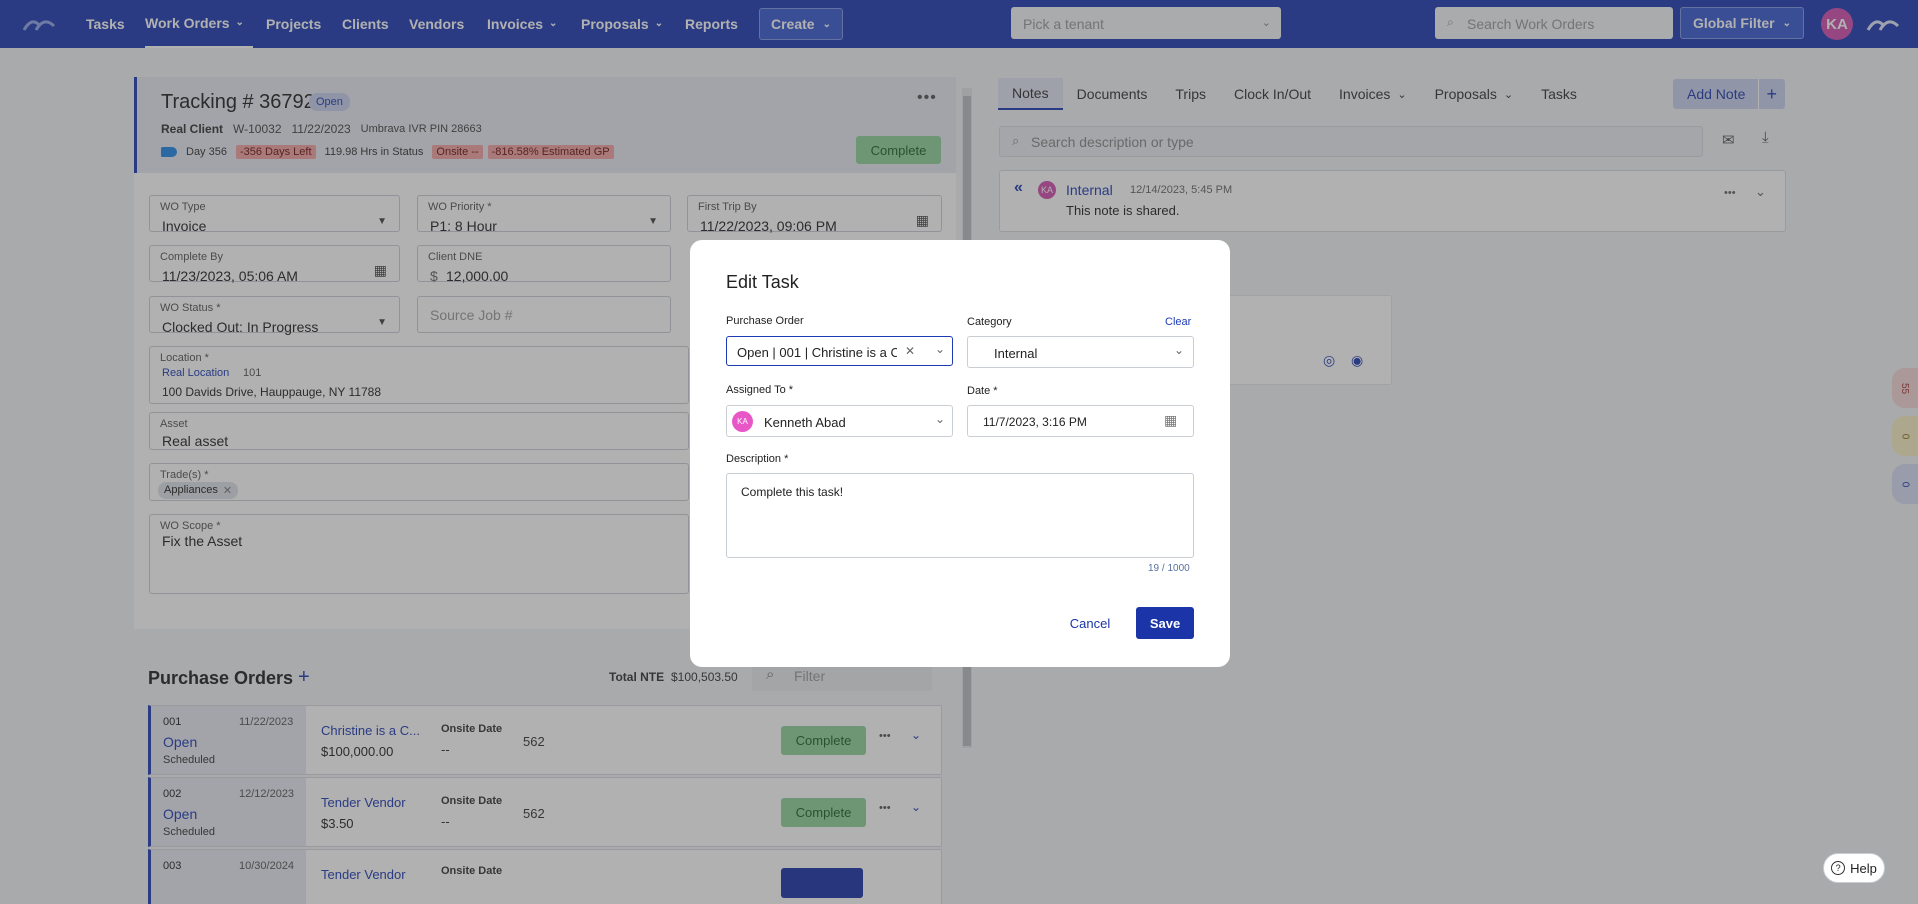 Image resolution: width=1918 pixels, height=904 pixels. I want to click on purchase-order-select: Open | 001 | Christine is a C ✕ ⌄, so click(839, 351).